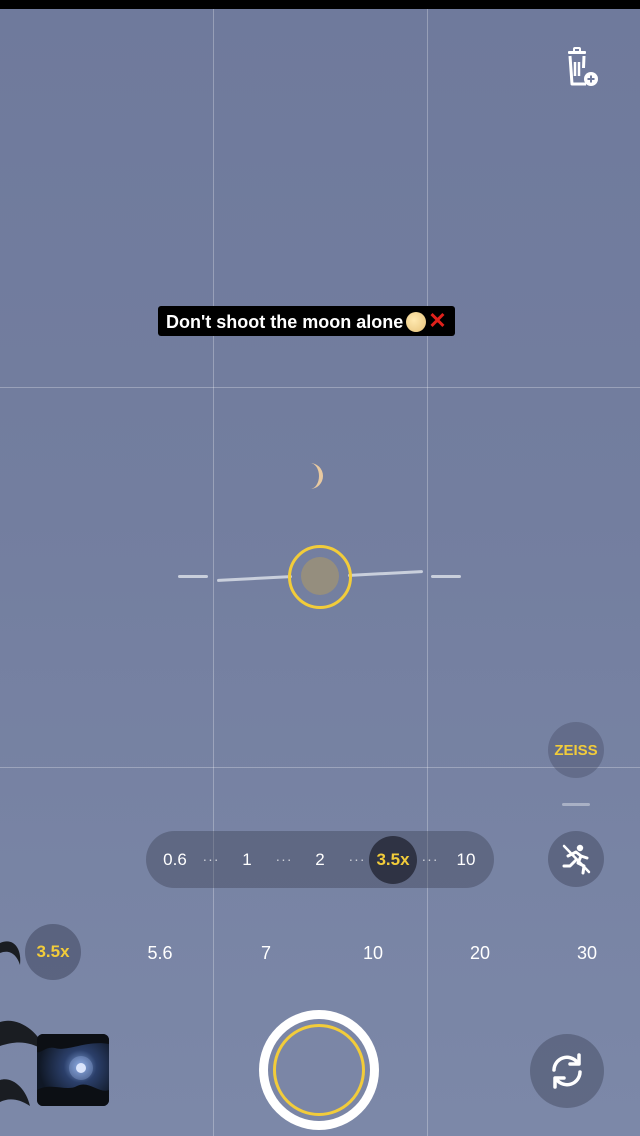 Image resolution: width=640 pixels, height=1136 pixels. What do you see at coordinates (246, 859) in the screenshot?
I see `zoom-option-1: 1` at bounding box center [246, 859].